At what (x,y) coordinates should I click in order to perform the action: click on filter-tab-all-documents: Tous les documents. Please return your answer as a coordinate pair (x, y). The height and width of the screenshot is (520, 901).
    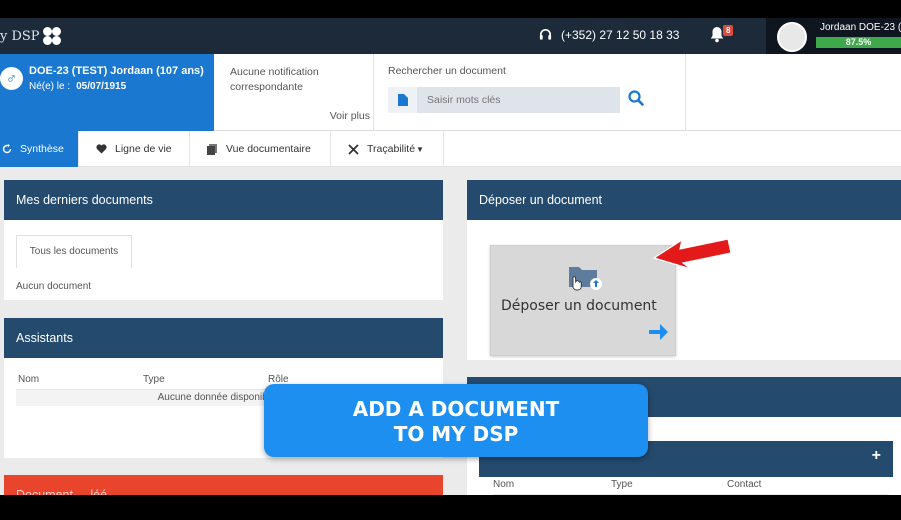
    Looking at the image, I should click on (74, 251).